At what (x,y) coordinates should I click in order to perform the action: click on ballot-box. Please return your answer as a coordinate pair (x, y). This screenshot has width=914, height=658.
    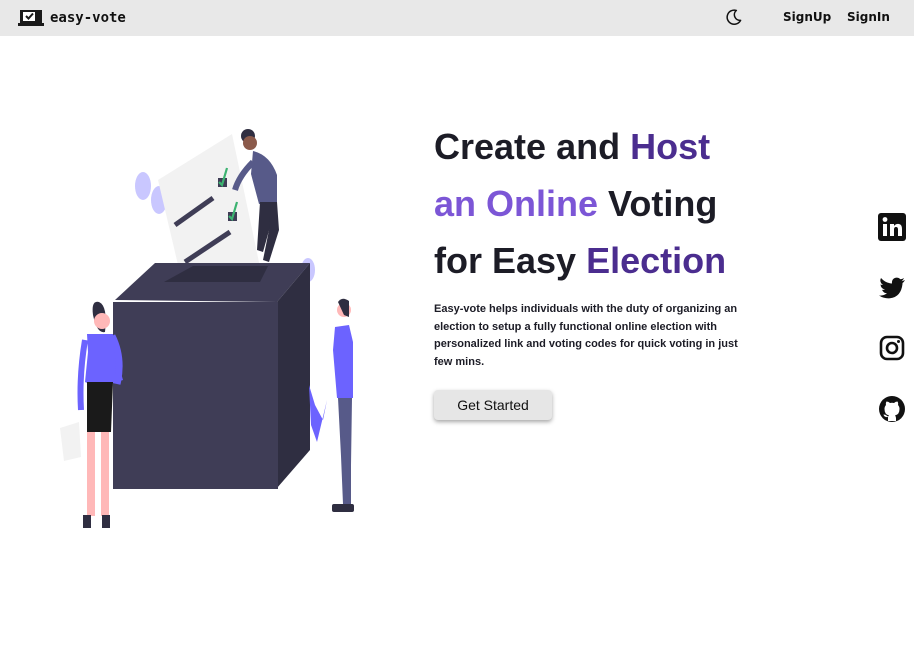
    Looking at the image, I should click on (211, 376).